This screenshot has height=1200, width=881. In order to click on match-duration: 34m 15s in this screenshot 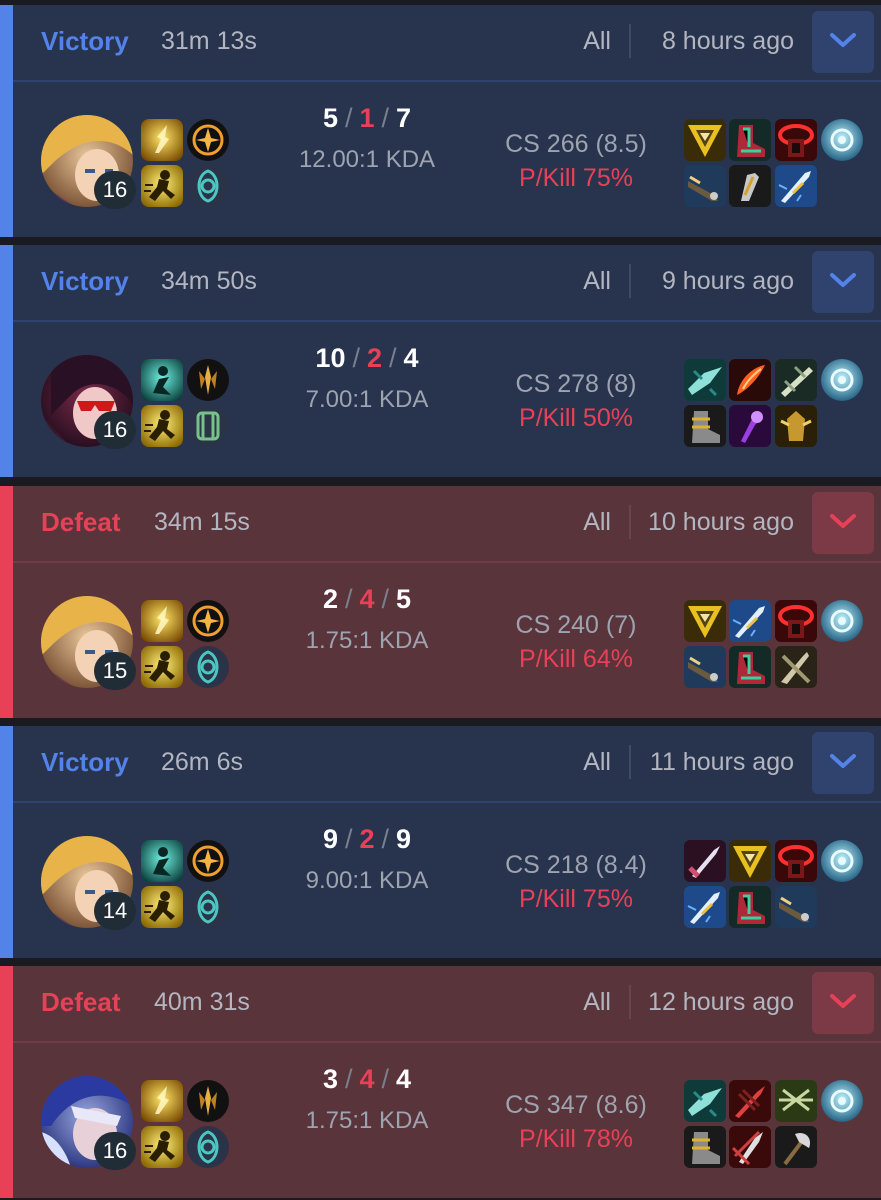, I will do `click(202, 522)`.